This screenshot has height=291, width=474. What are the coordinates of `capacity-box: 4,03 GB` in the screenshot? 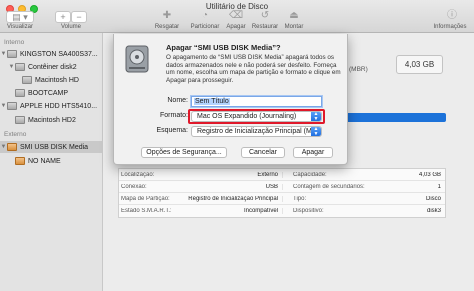 It's located at (419, 64).